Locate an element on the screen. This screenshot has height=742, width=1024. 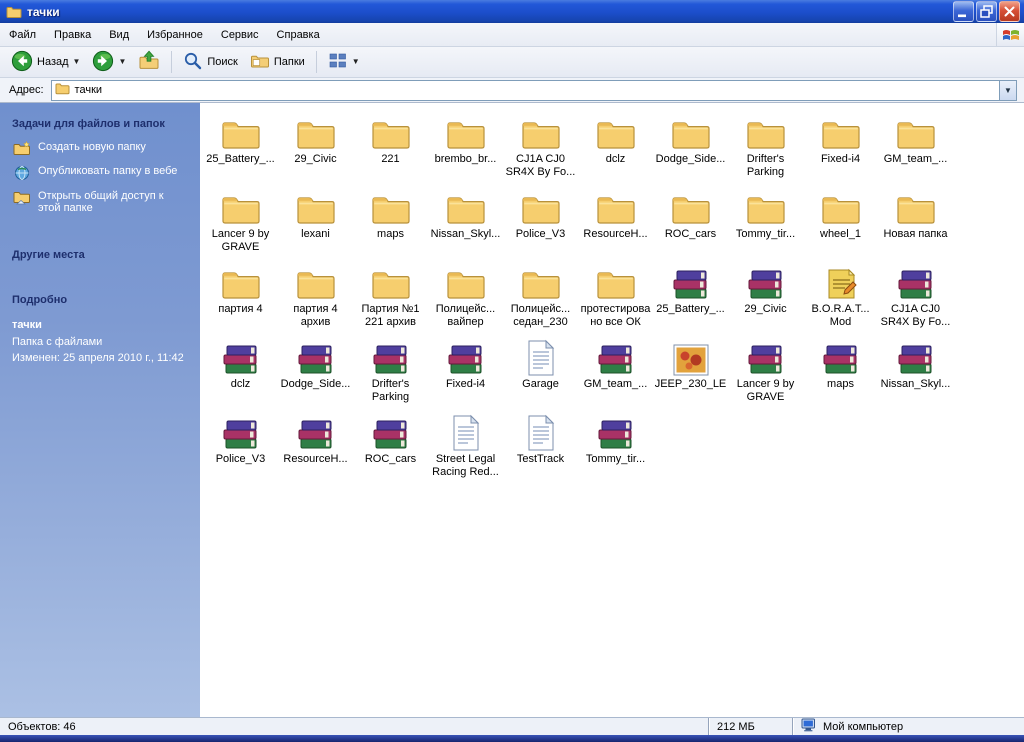
folders-button: Папки is located at coordinates (277, 62).